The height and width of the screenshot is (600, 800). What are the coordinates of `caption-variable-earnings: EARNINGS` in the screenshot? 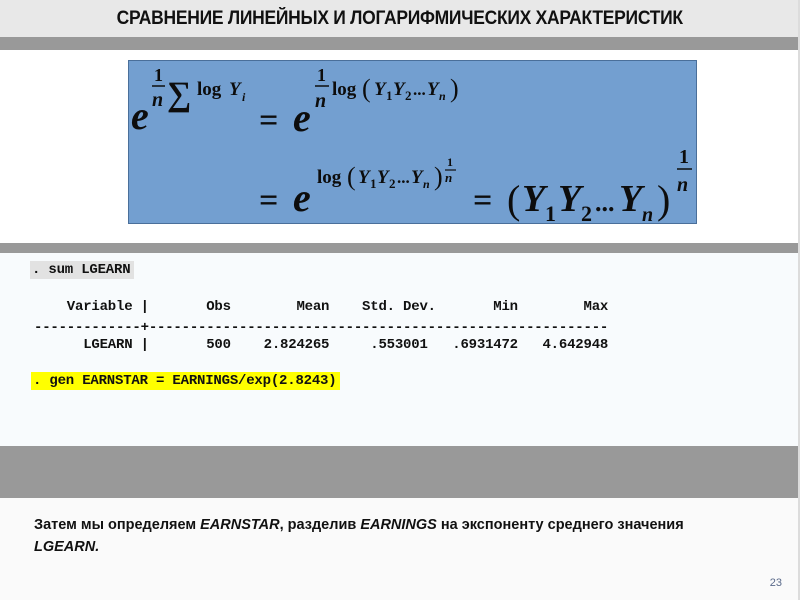 It's located at (398, 525).